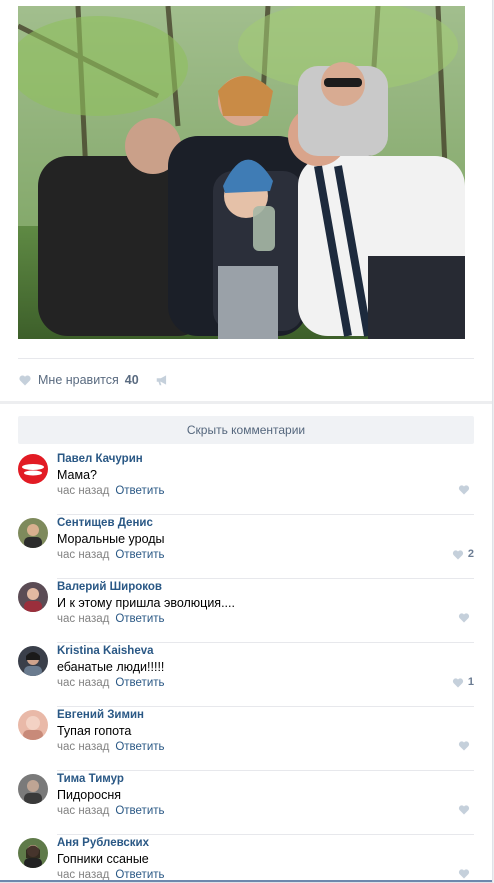 The image size is (494, 883). I want to click on comment-item: Павел Качурин Мама? час назад Ответить, so click(246, 483).